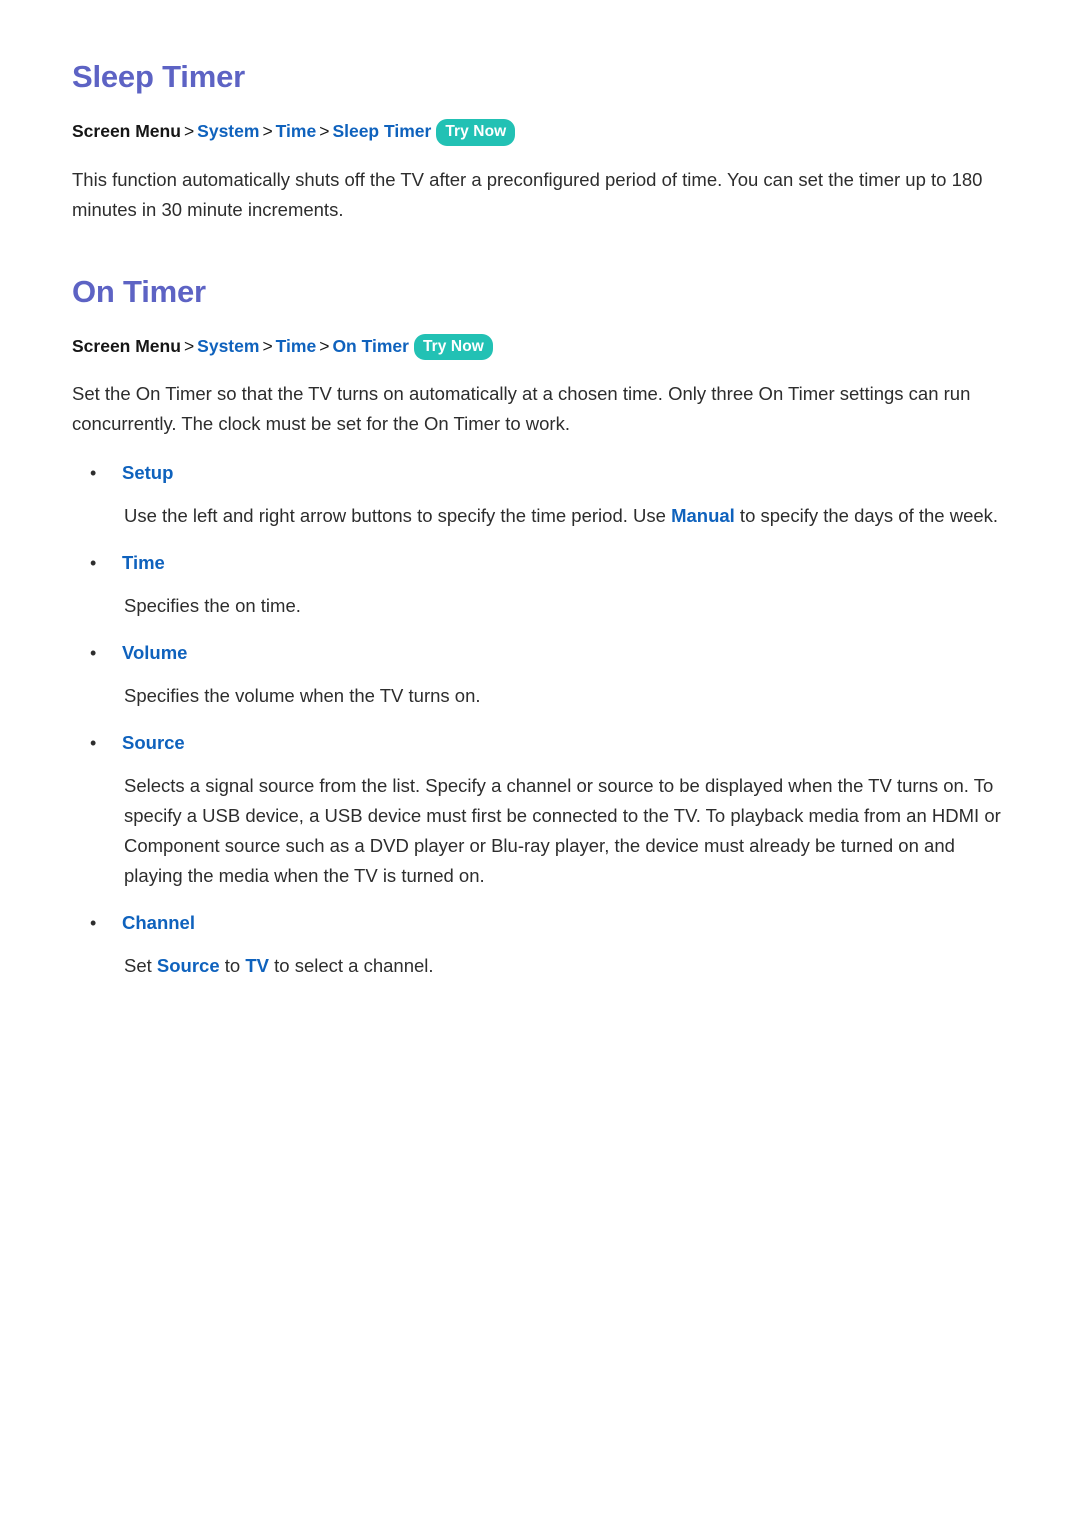  Describe the element at coordinates (232, 965) in the screenshot. I see `channel-text-mid: to` at that location.